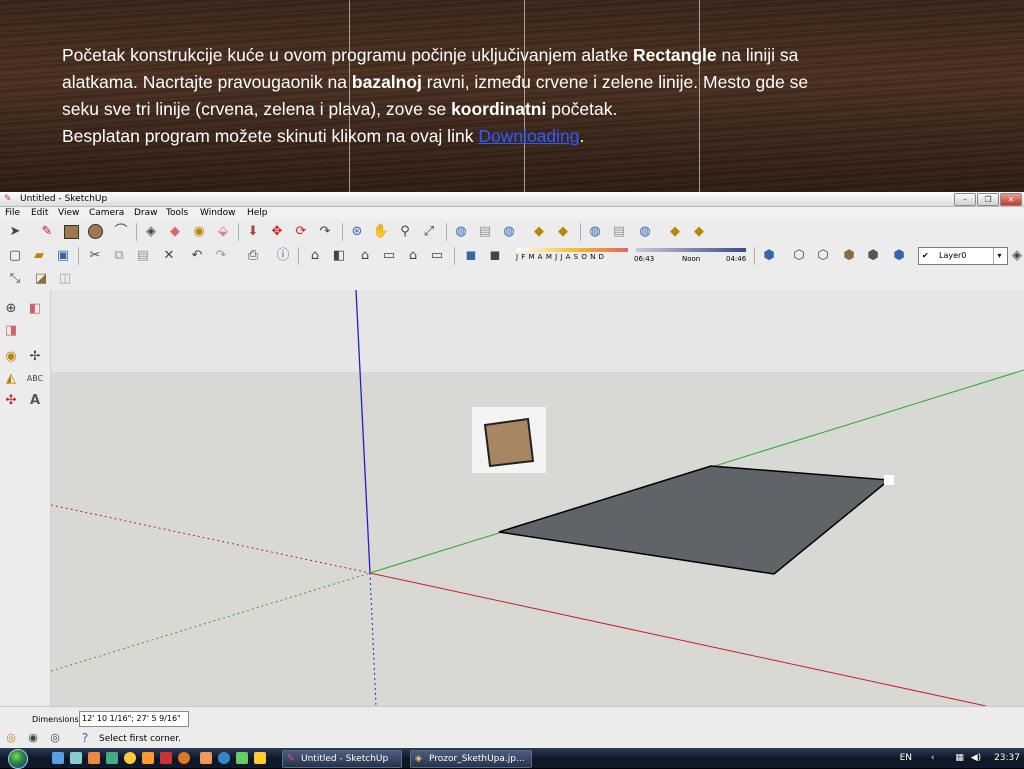 Image resolution: width=1024 pixels, height=769 pixels. What do you see at coordinates (197, 256) in the screenshot?
I see `undo-icon: ↶` at bounding box center [197, 256].